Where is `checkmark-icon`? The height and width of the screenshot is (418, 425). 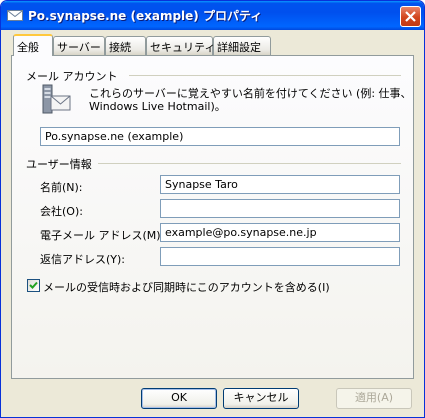 checkmark-icon is located at coordinates (33, 285).